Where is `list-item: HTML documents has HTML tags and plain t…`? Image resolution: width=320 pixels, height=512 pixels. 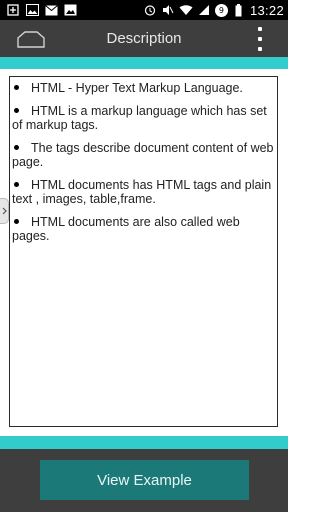
list-item: HTML documents has HTML tags and plain t… is located at coordinates (143, 192).